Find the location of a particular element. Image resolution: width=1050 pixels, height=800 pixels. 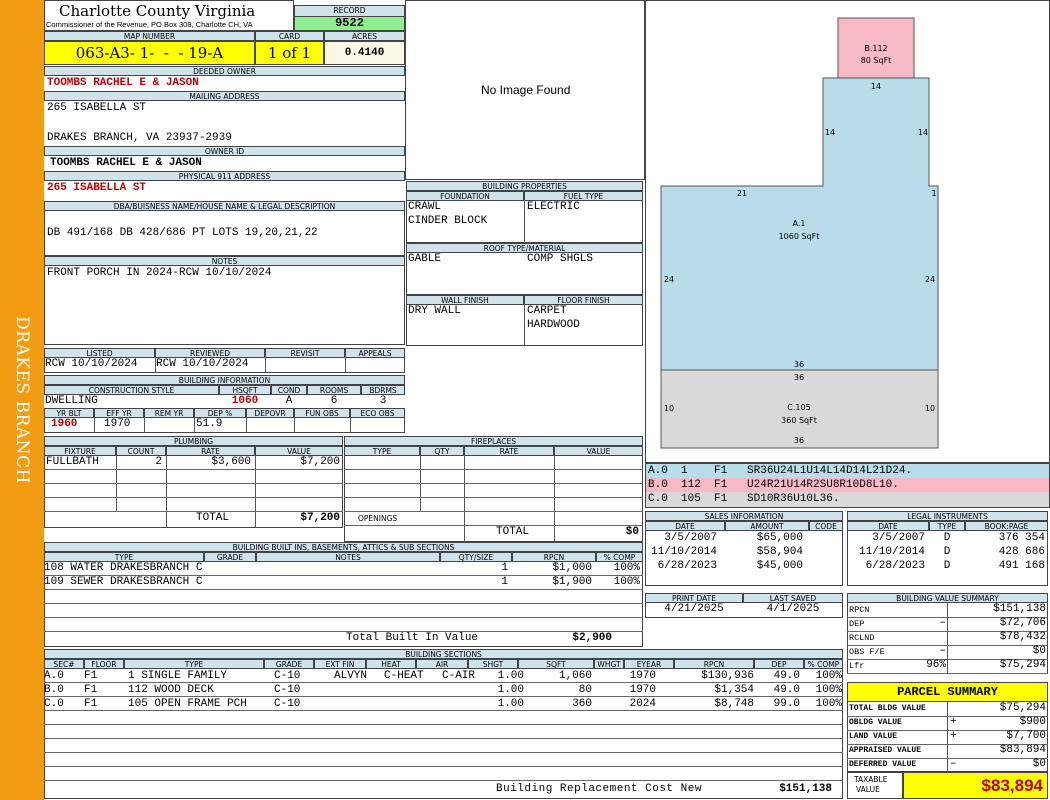

ps-value: $900 is located at coordinates (1032, 722).